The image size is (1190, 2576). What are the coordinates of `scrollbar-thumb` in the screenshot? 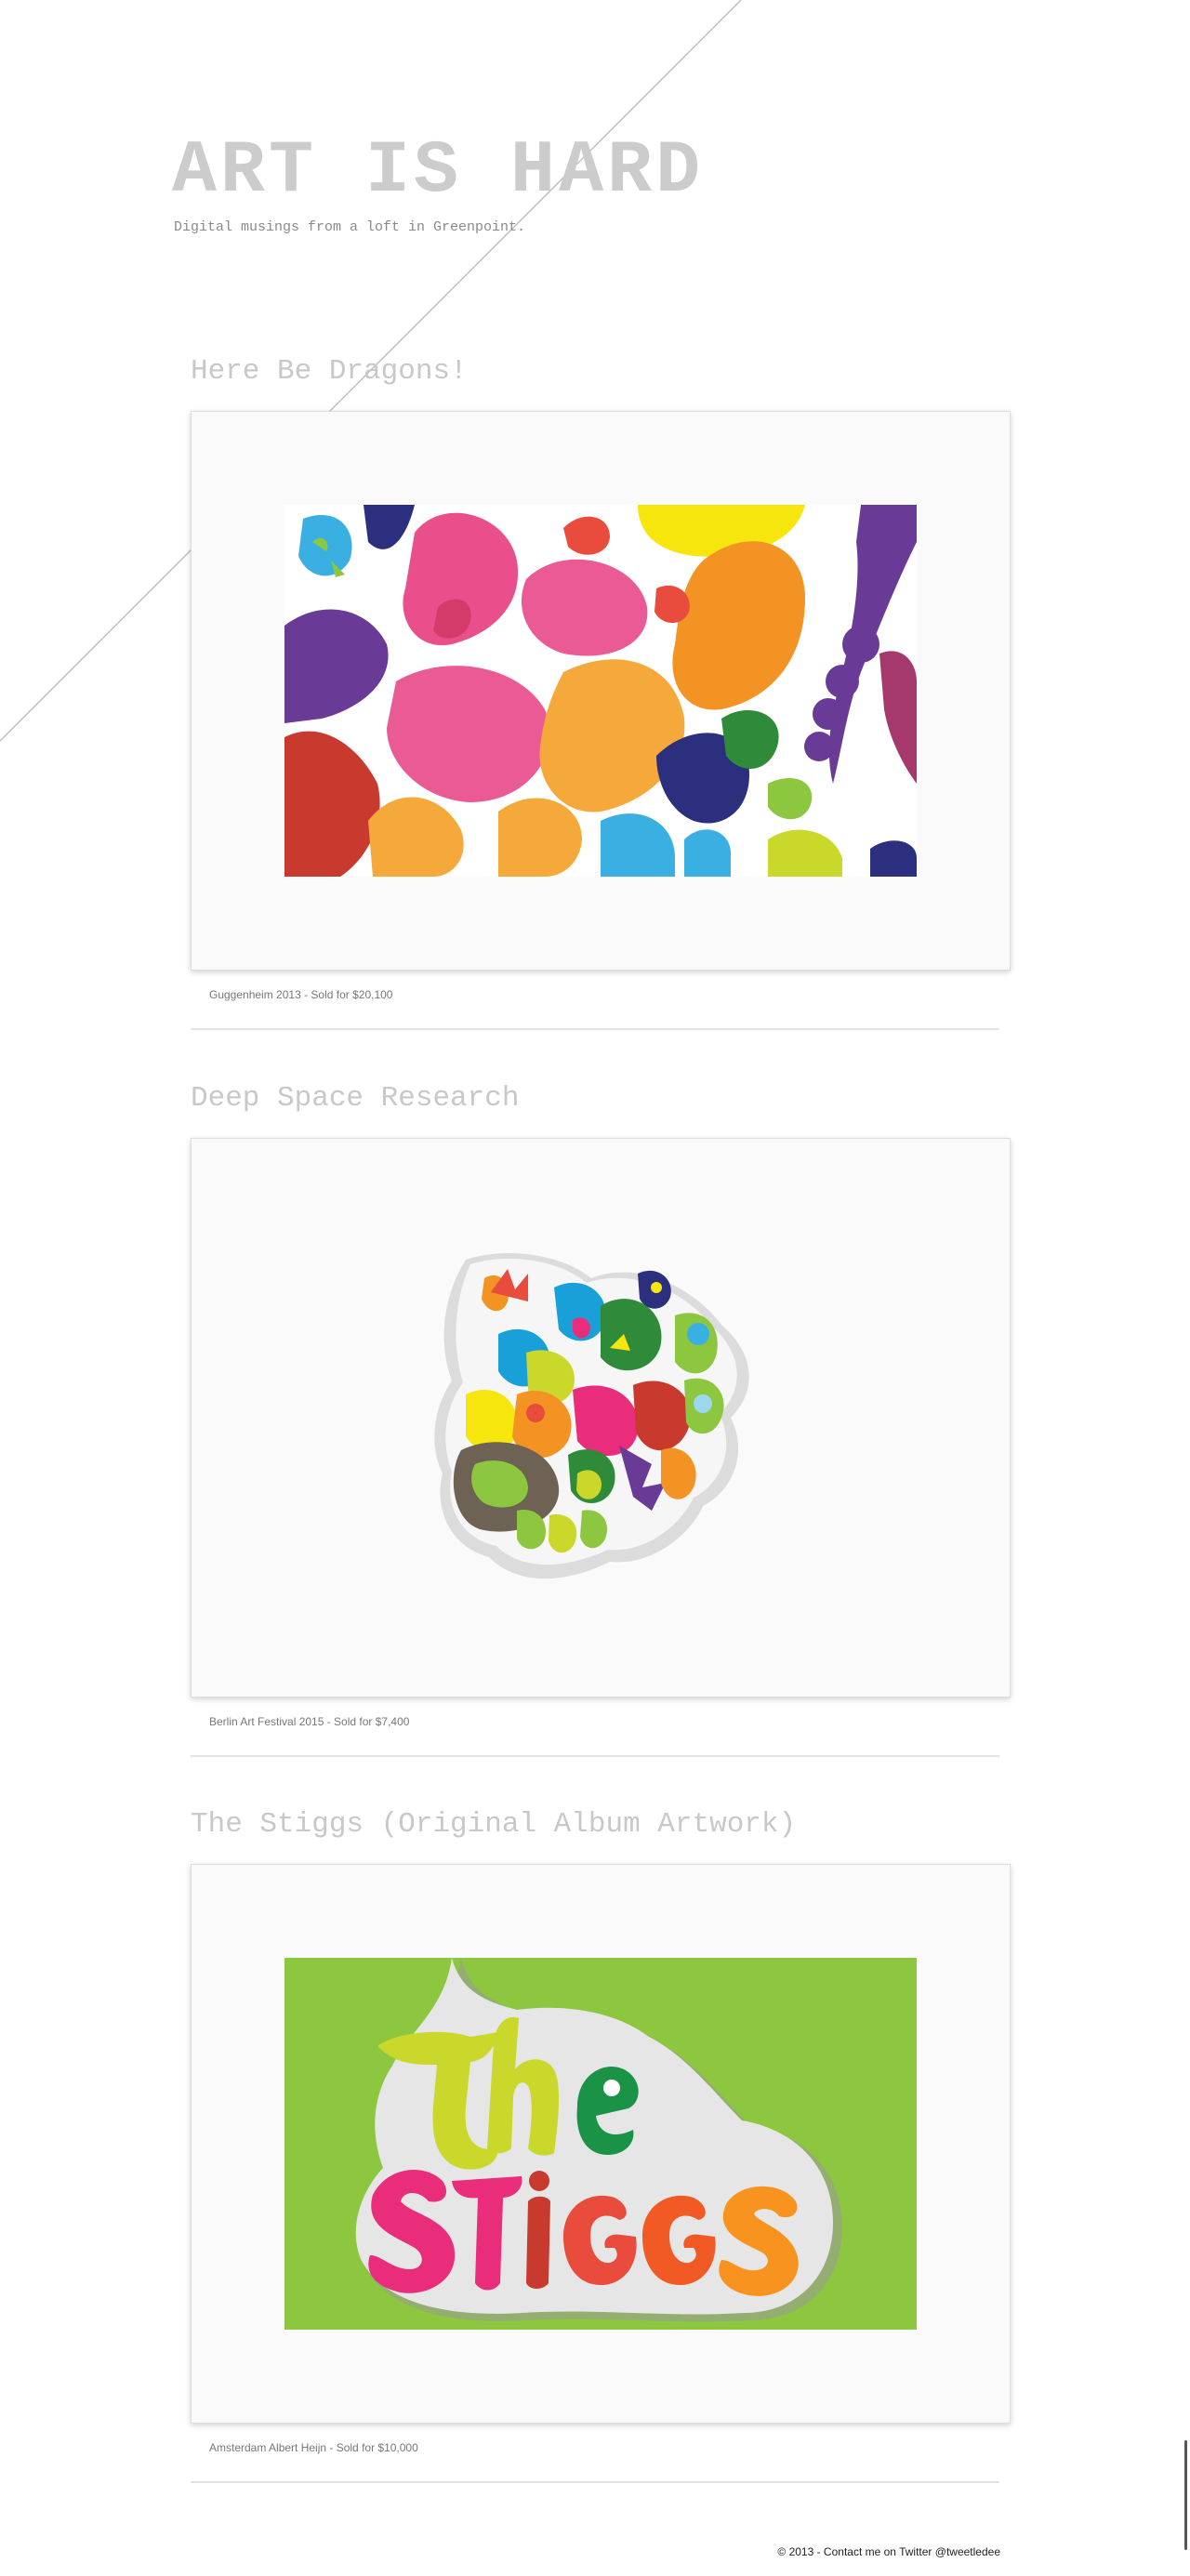 It's located at (1185, 2495).